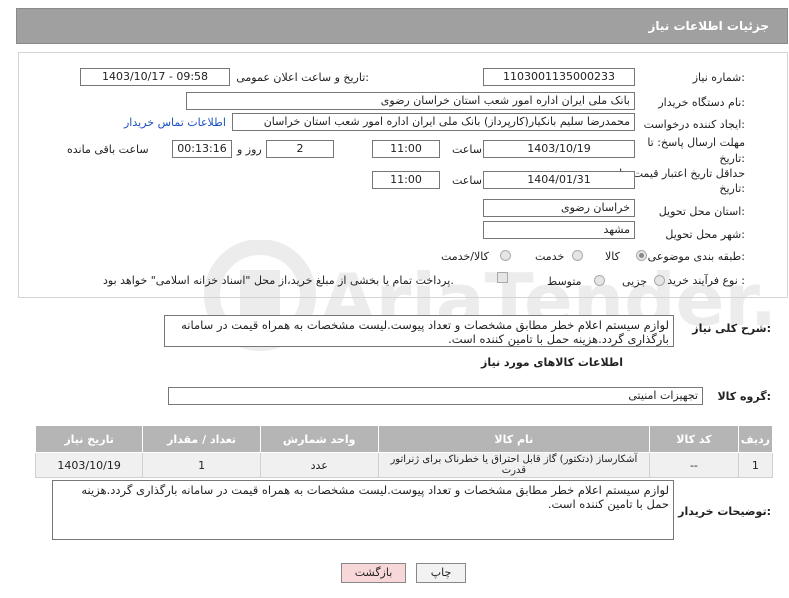 Image resolution: width=789 pixels, height=598 pixels. What do you see at coordinates (201, 439) in the screenshot?
I see `col-quantity: تعداد / مقدار` at bounding box center [201, 439].